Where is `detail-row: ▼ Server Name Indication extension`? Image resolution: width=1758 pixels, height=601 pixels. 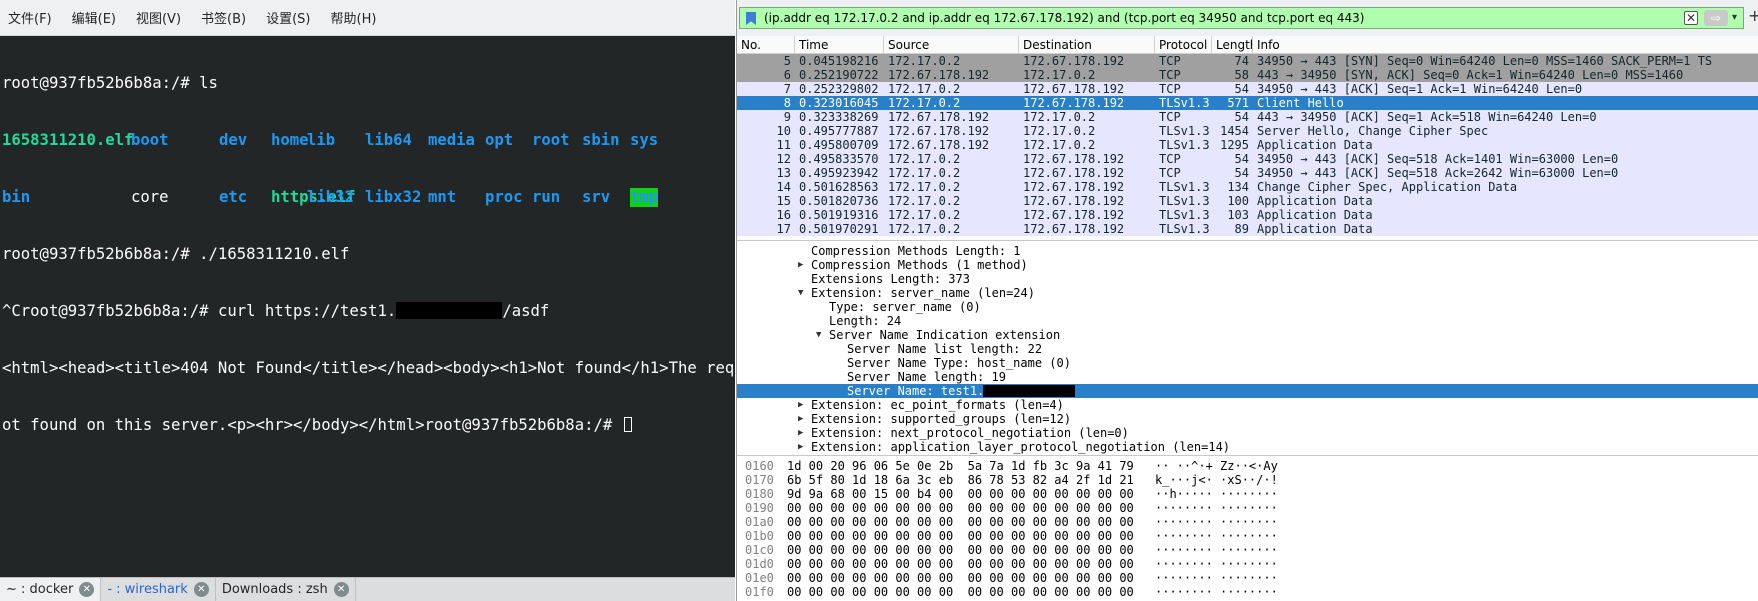
detail-row: ▼ Server Name Indication extension is located at coordinates (1247, 335).